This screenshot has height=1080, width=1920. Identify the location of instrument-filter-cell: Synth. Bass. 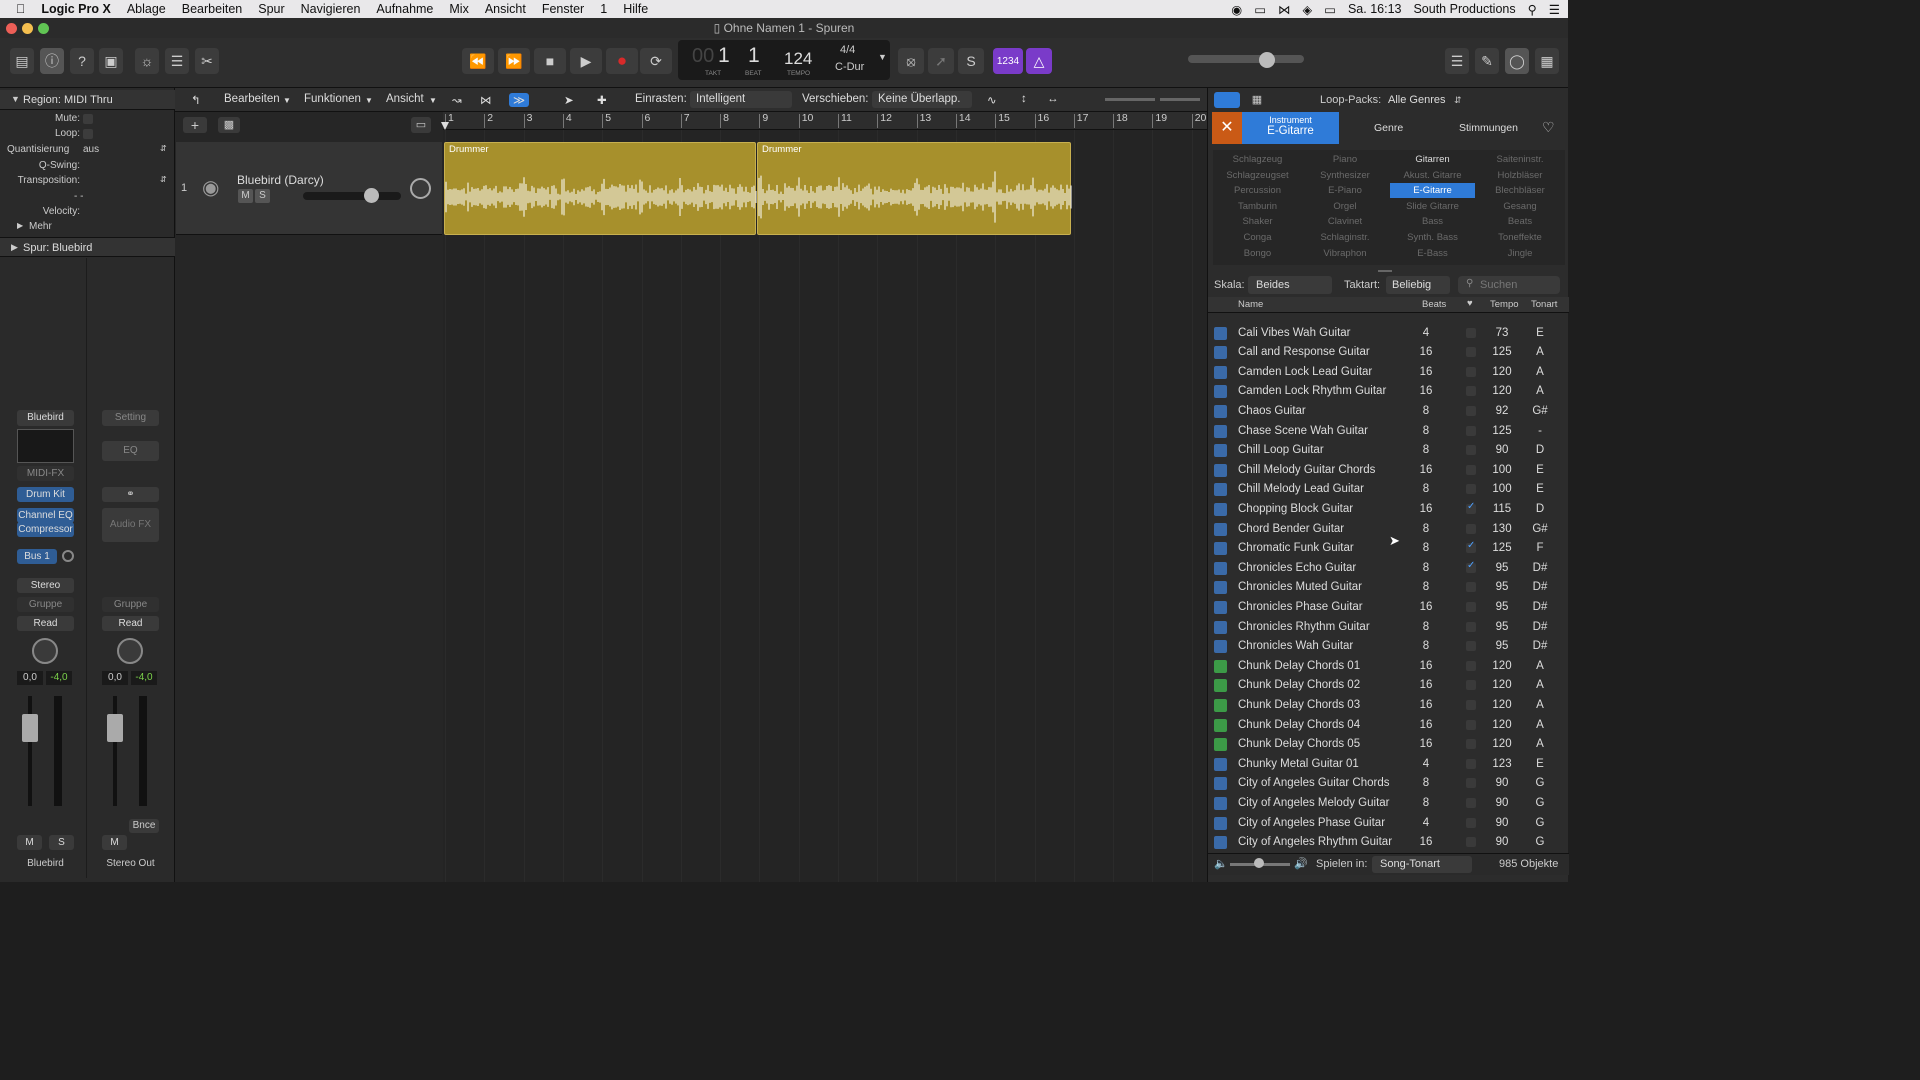
(1432, 237).